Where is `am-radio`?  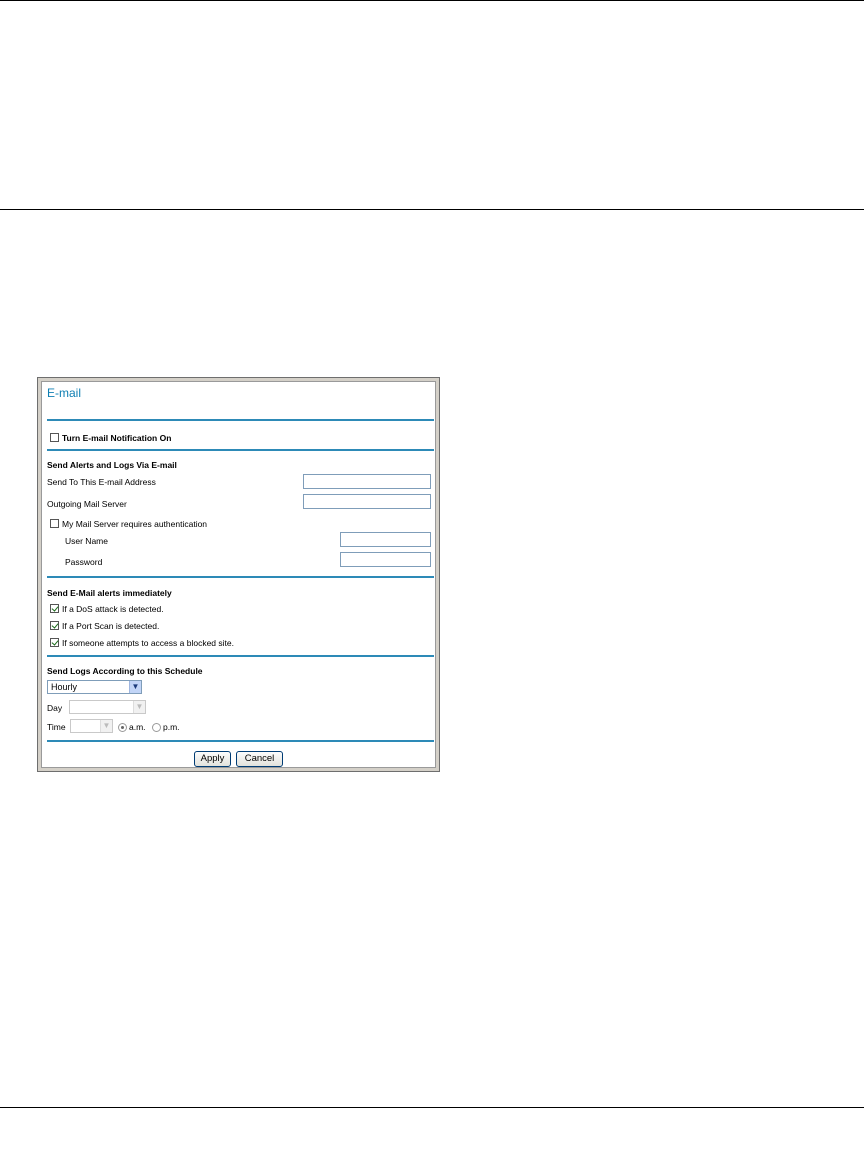 am-radio is located at coordinates (122, 727).